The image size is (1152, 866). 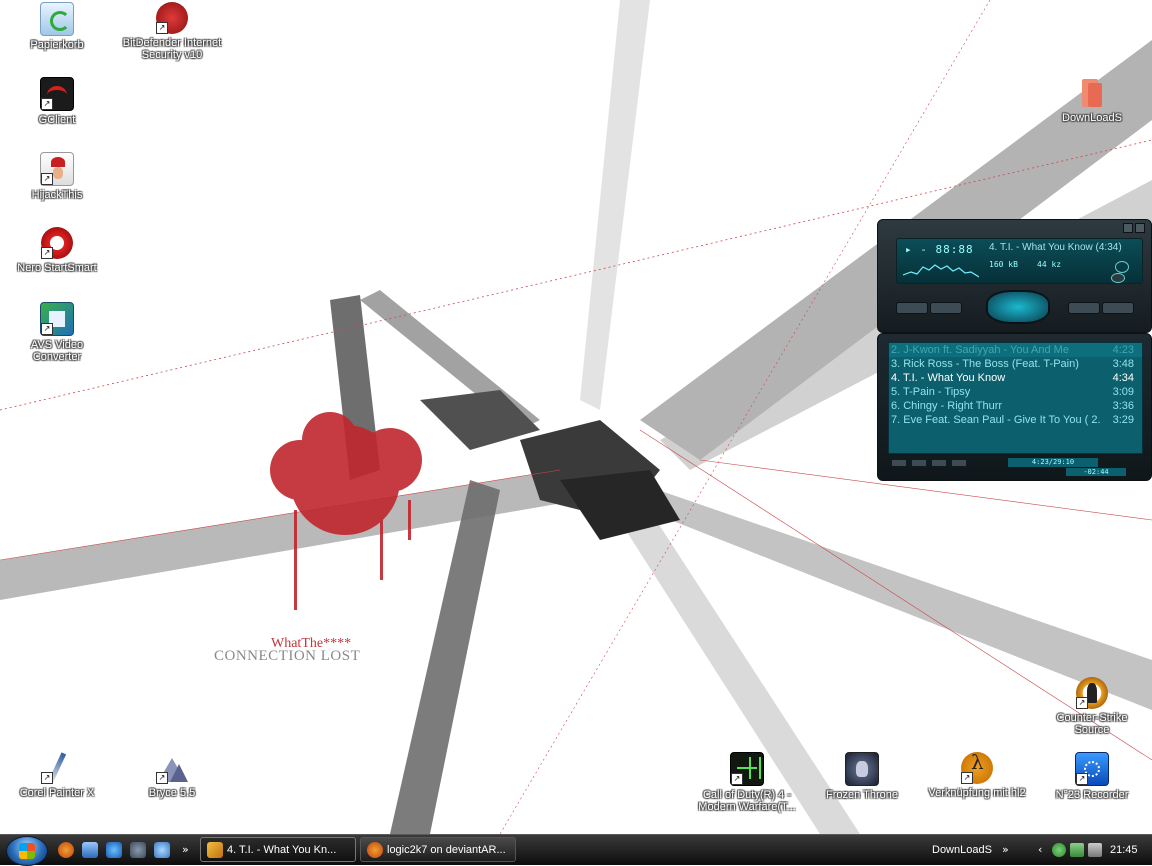 I want to click on desktop-icon-half-life-2: λ ↗ Verknüpfung mit hl2, so click(x=977, y=775).